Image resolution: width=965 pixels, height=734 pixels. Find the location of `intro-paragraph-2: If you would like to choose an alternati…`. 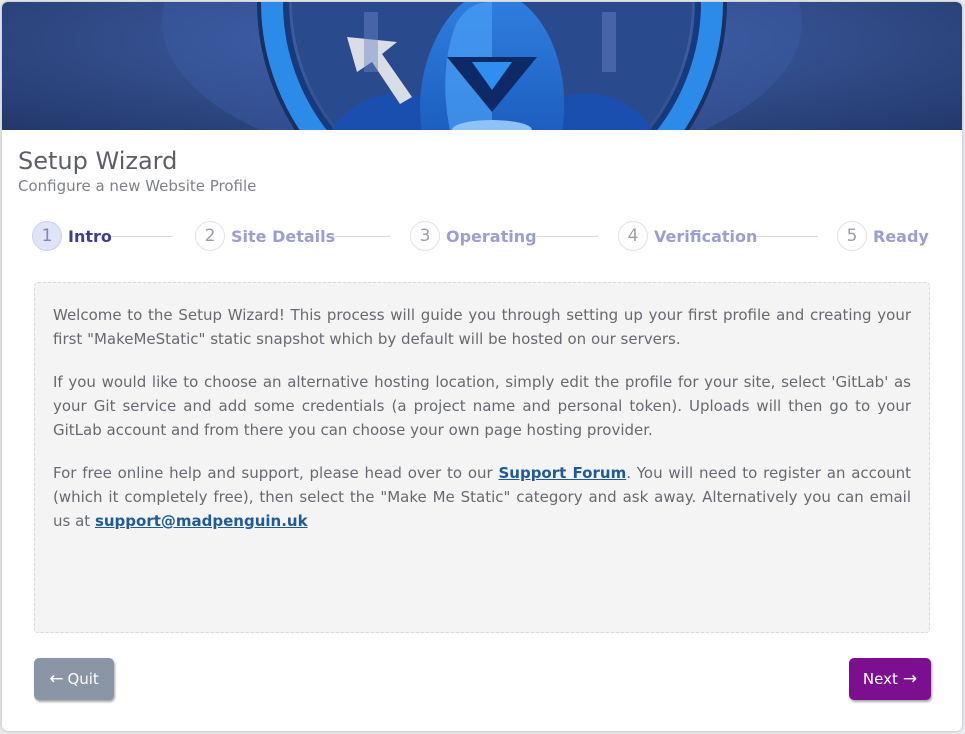

intro-paragraph-2: If you would like to choose an alternati… is located at coordinates (482, 406).